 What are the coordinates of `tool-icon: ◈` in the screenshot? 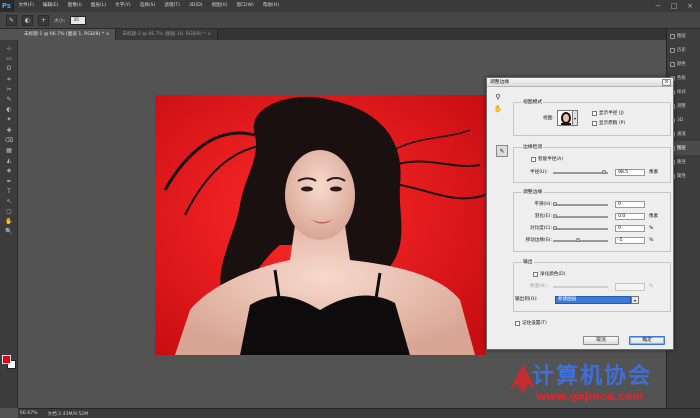 It's located at (9, 171).